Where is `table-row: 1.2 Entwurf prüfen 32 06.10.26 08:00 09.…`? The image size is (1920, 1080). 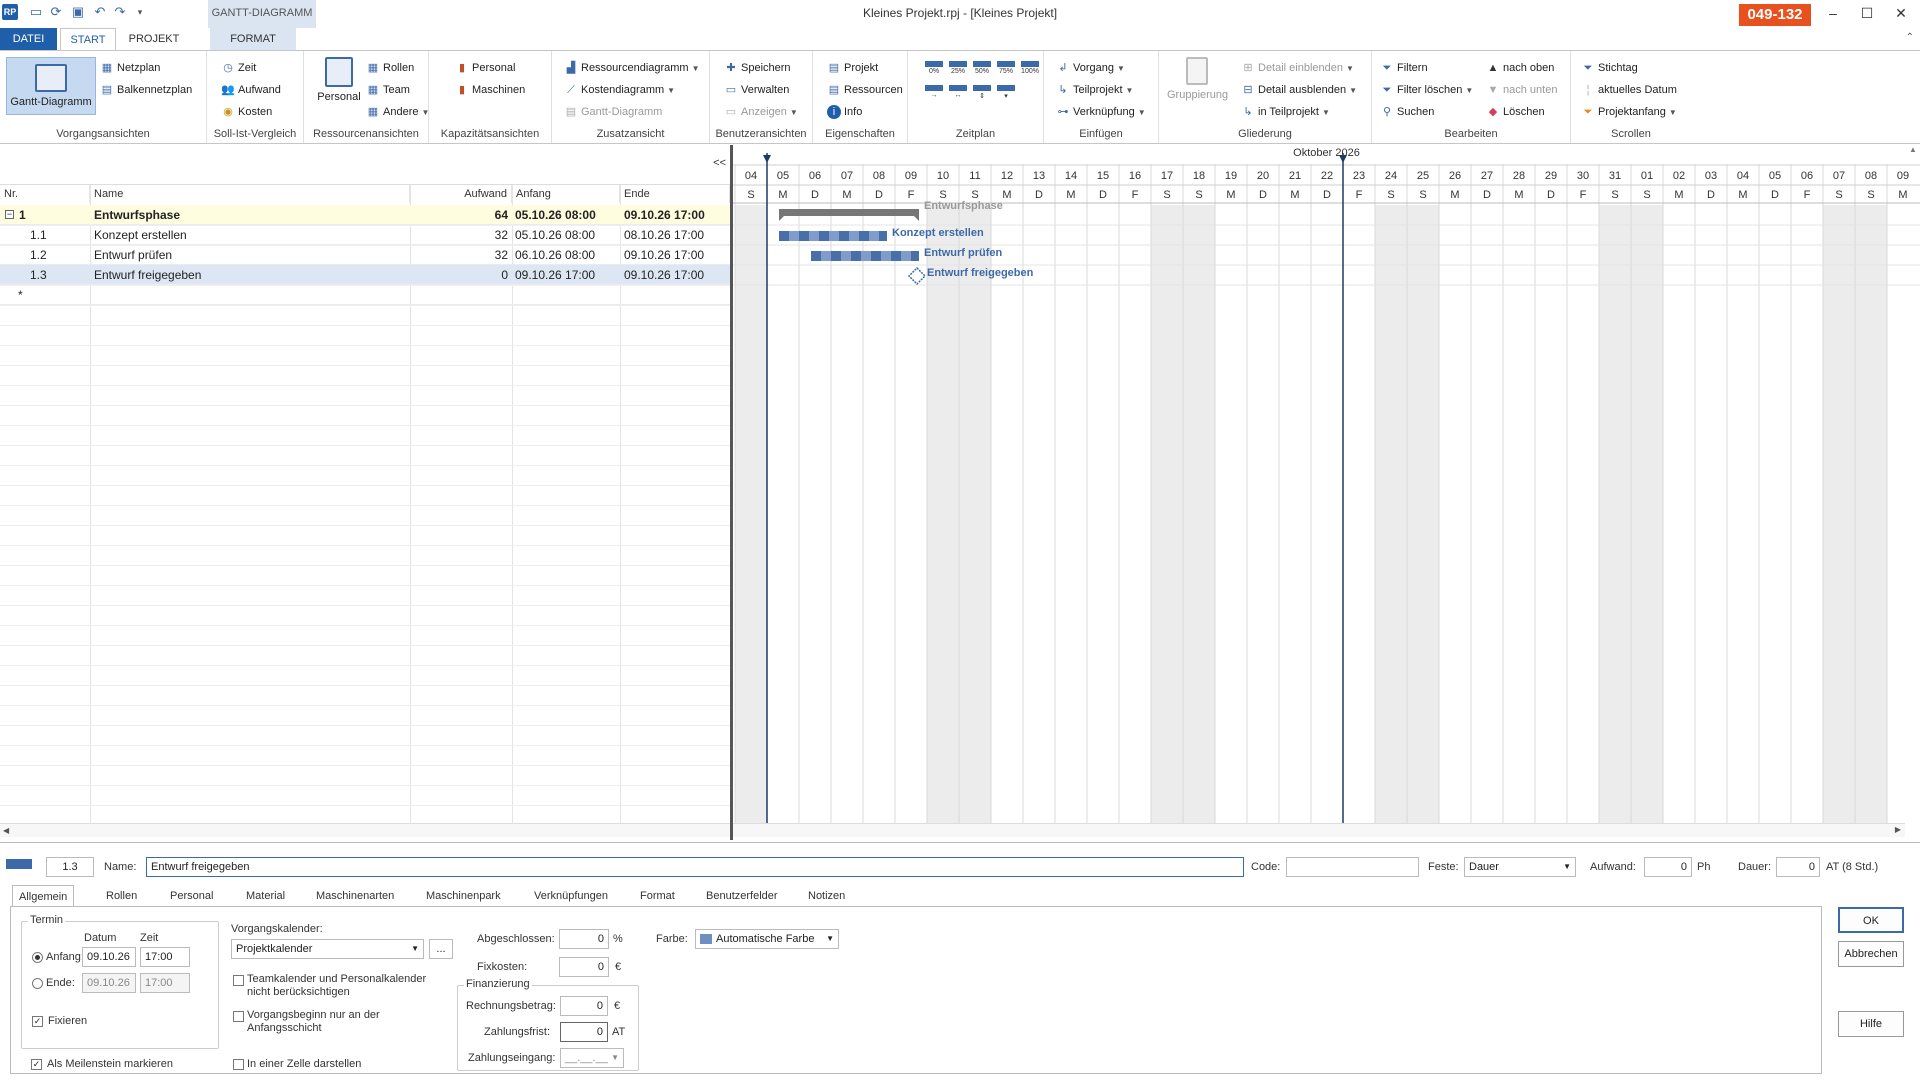 table-row: 1.2 Entwurf prüfen 32 06.10.26 08:00 09.… is located at coordinates (365, 255).